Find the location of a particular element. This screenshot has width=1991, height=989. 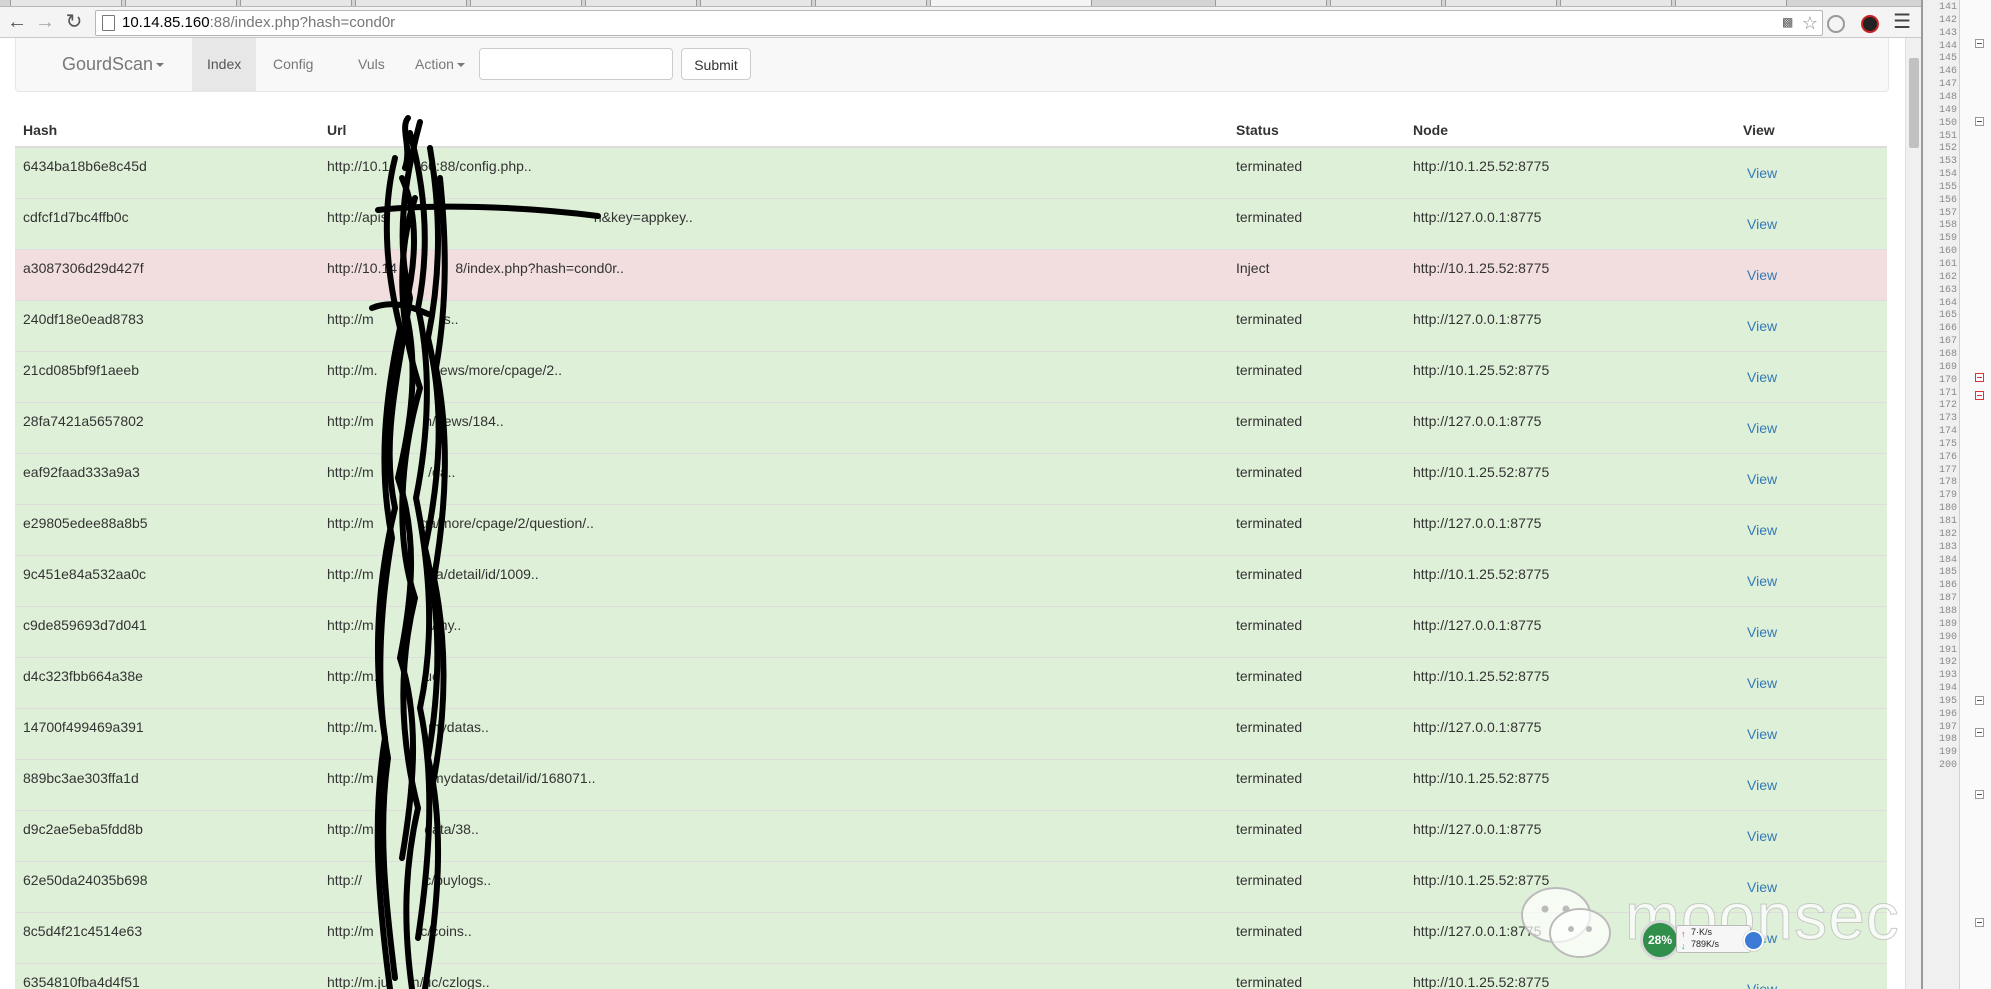

line-number: 191 is located at coordinates (1947, 650).